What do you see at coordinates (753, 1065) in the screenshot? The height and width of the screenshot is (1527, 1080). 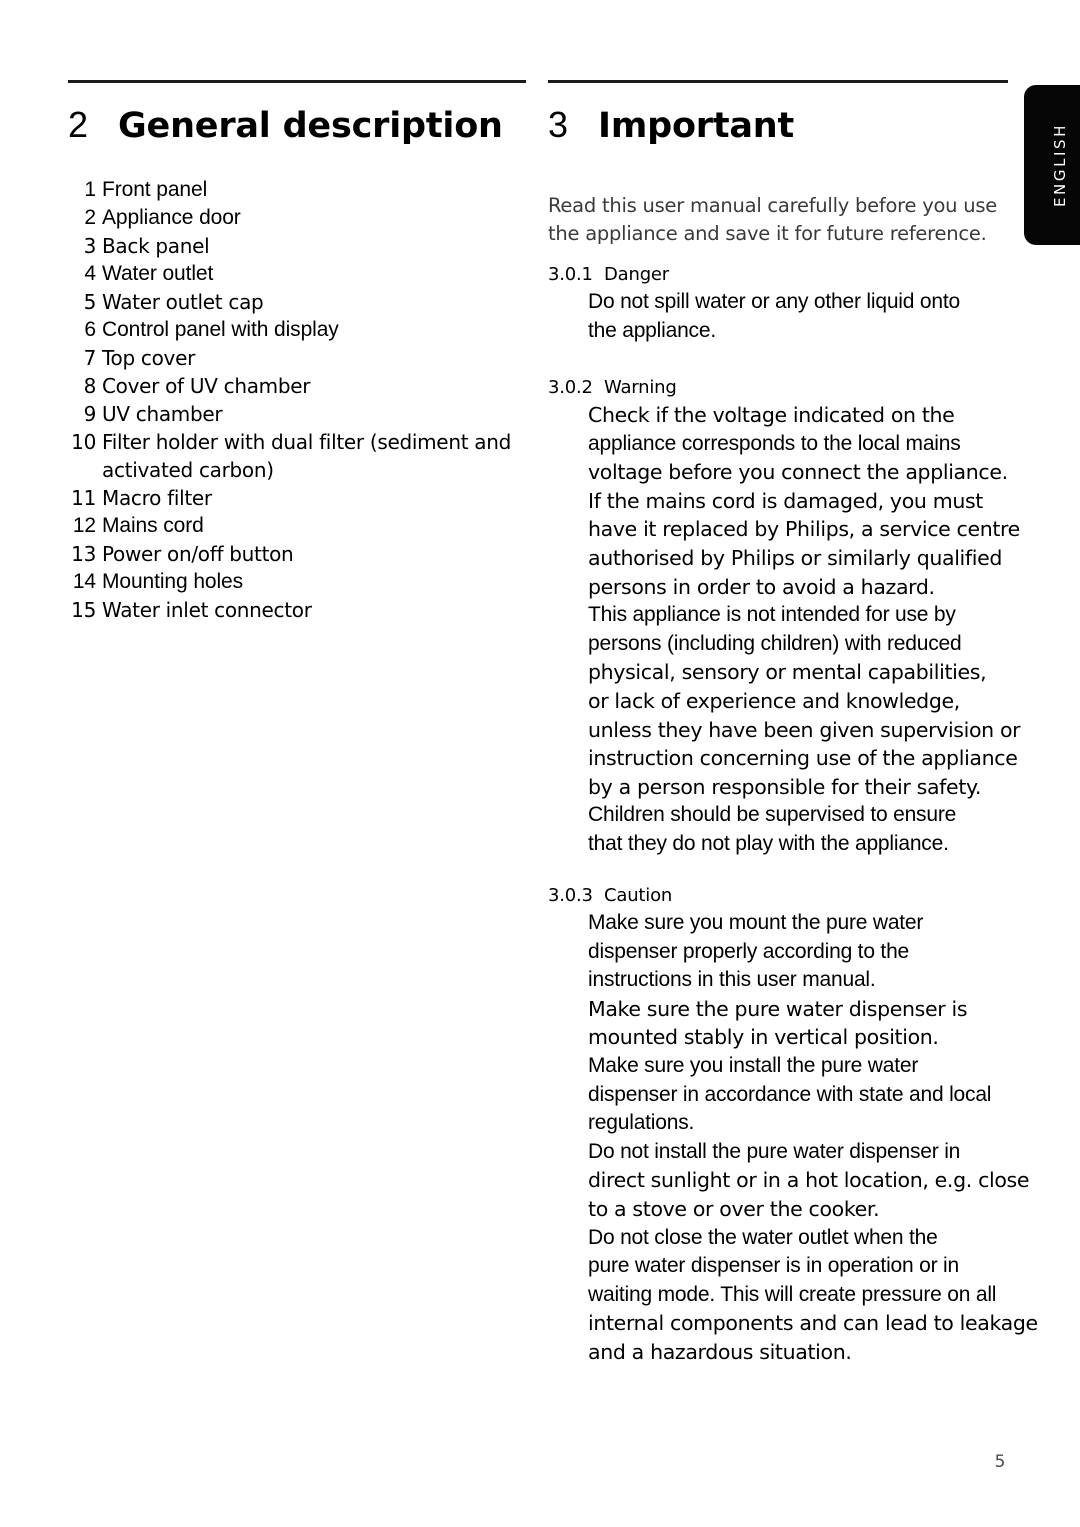 I see `body-line: Make sure you install the pure water` at bounding box center [753, 1065].